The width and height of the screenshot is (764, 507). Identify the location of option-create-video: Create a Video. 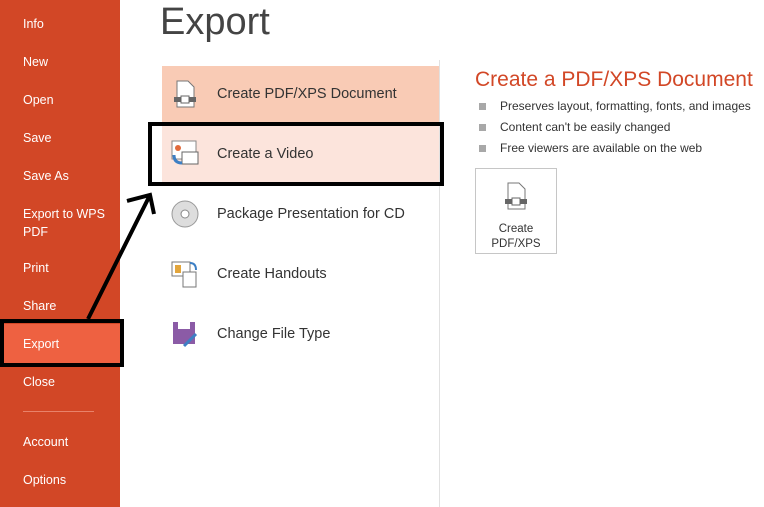
(300, 154).